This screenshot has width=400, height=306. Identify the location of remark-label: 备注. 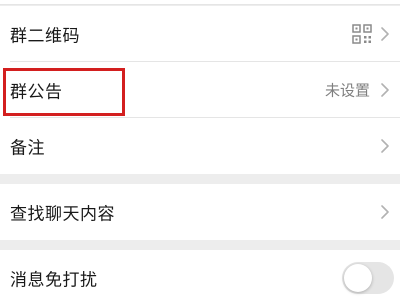
(27, 148).